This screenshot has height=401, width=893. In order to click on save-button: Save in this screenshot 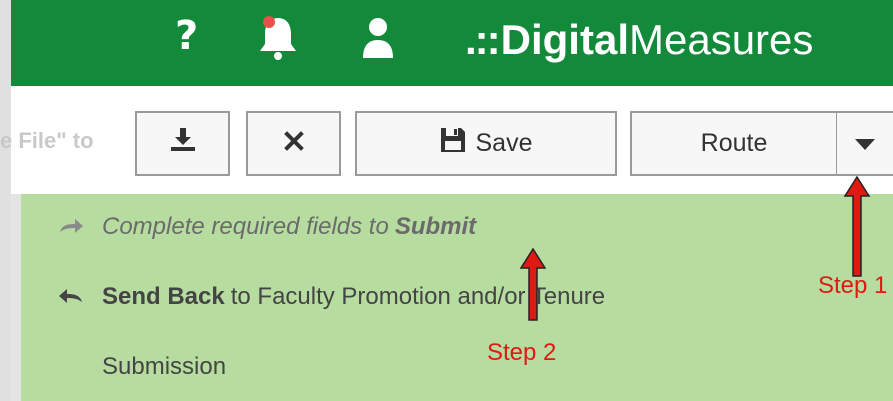, I will do `click(486, 143)`.